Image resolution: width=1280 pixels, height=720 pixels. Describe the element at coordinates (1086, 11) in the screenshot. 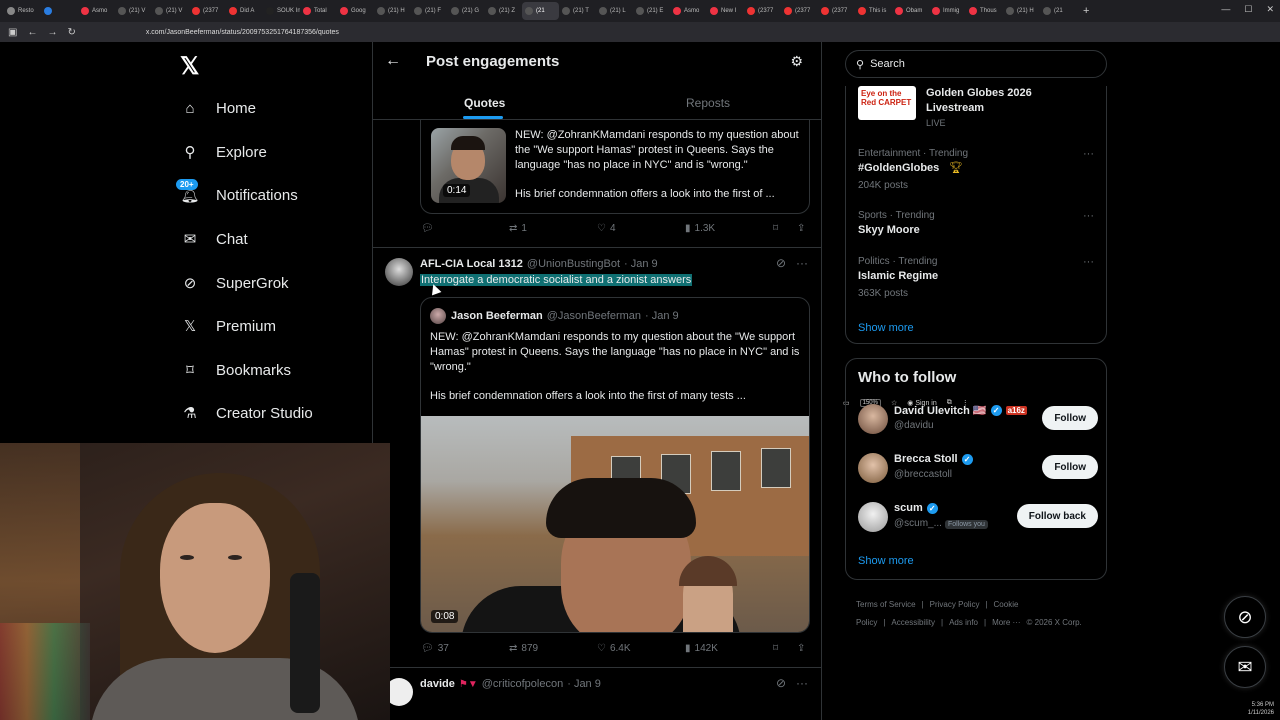

I see `new-tab-icon: +` at that location.